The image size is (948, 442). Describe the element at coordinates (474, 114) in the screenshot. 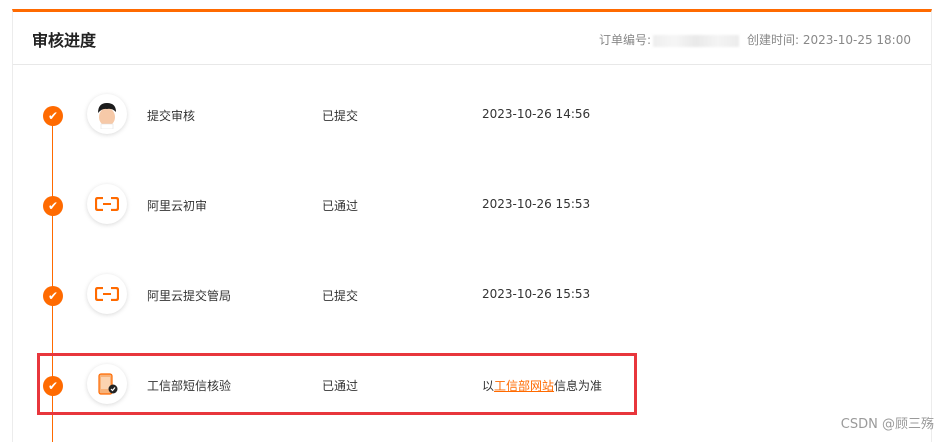

I see `timeline-step: ✔ 提交审核 已提交 2023-10-26 14:56` at that location.